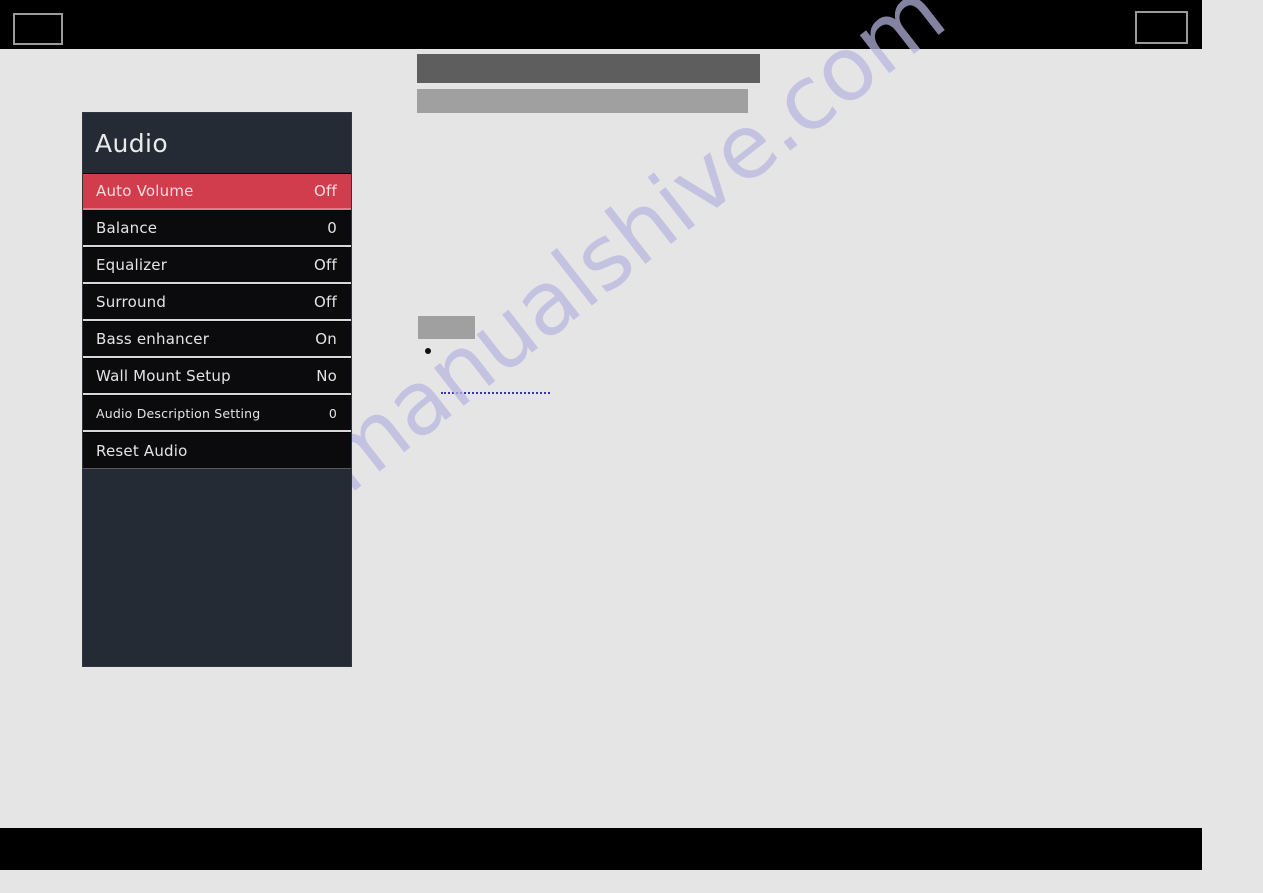  I want to click on menu-header: Audio, so click(217, 143).